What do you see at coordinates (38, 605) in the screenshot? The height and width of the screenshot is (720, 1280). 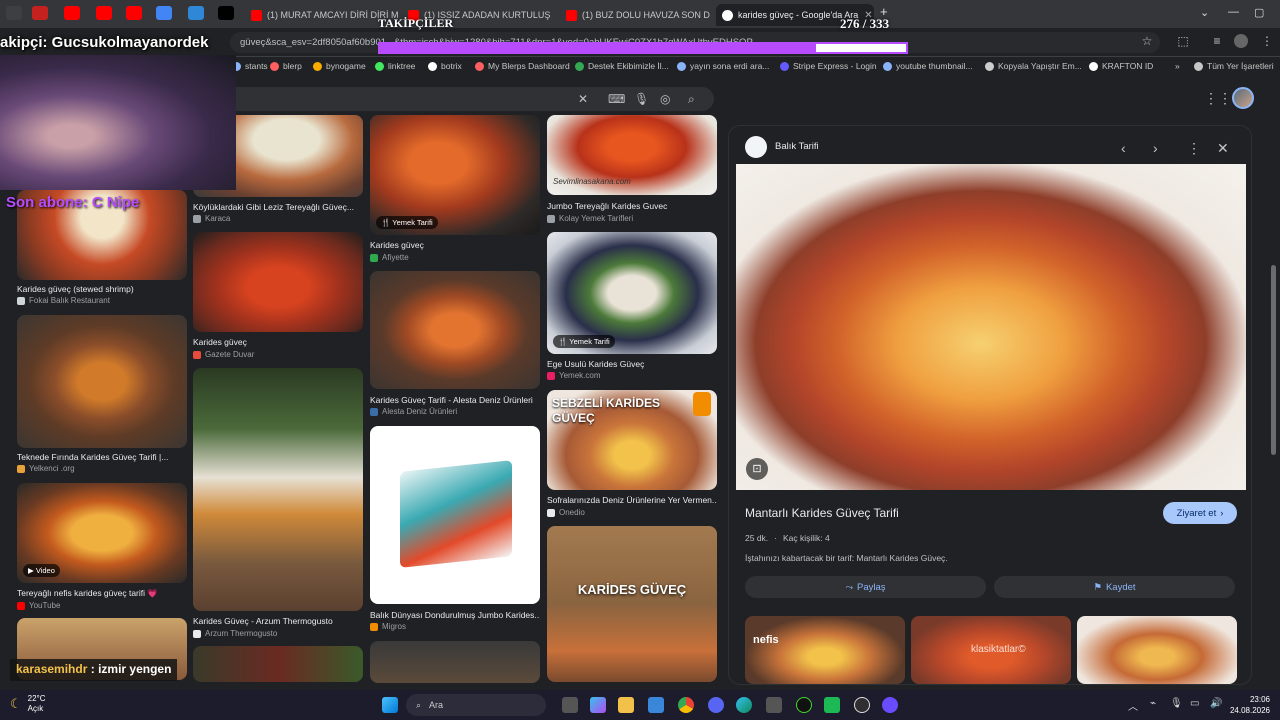 I see `result-source: YouTube` at bounding box center [38, 605].